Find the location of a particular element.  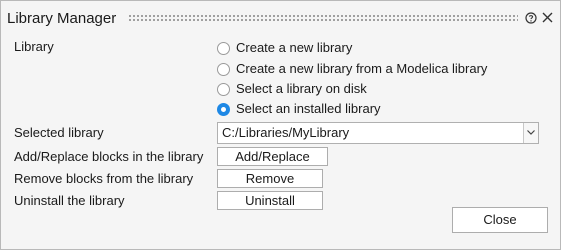

title-bar: Library Manager is located at coordinates (280, 18).